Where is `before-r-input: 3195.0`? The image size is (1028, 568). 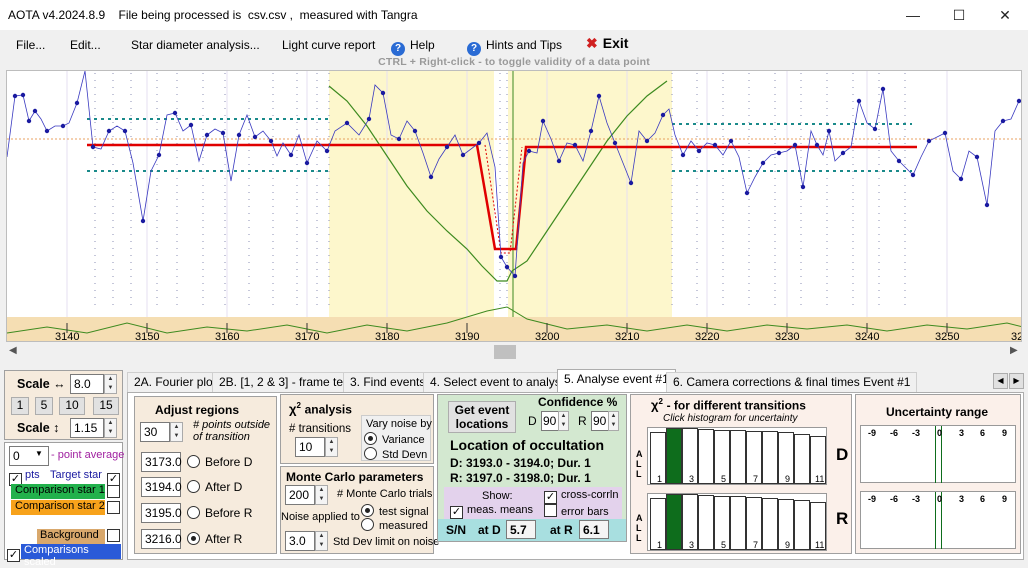 before-r-input: 3195.0 is located at coordinates (161, 513).